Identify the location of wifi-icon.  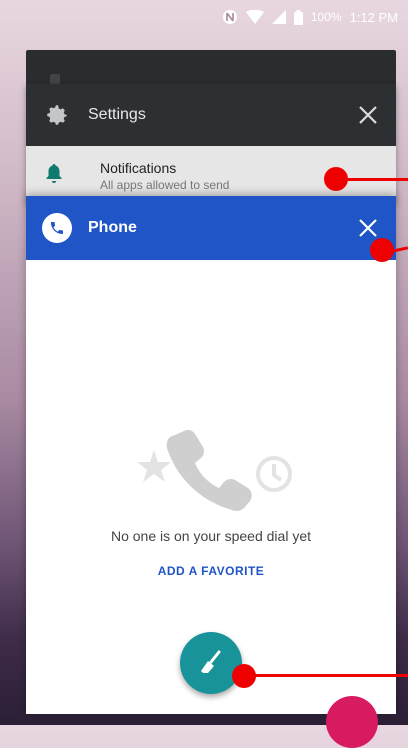
(254, 17).